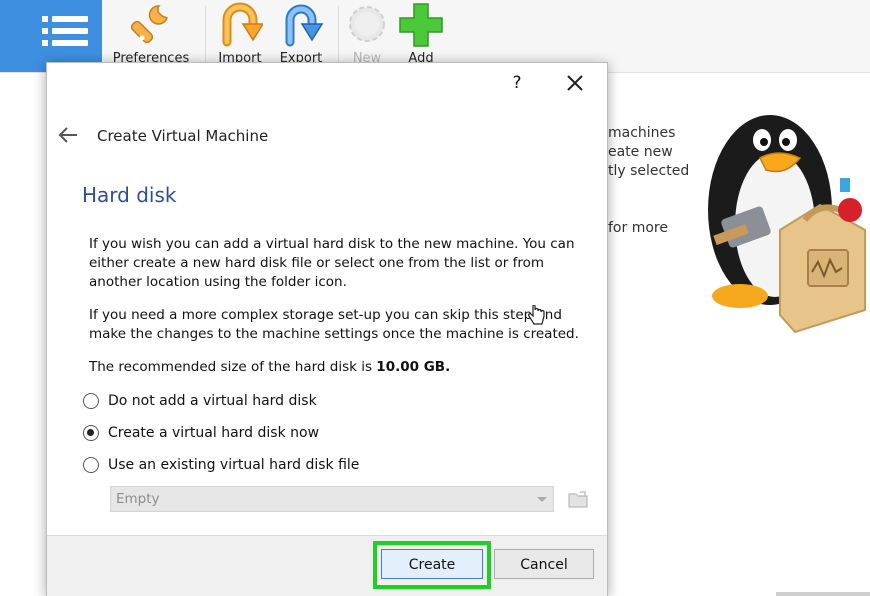 This screenshot has height=596, width=870. I want to click on back-arrow-icon, so click(68, 135).